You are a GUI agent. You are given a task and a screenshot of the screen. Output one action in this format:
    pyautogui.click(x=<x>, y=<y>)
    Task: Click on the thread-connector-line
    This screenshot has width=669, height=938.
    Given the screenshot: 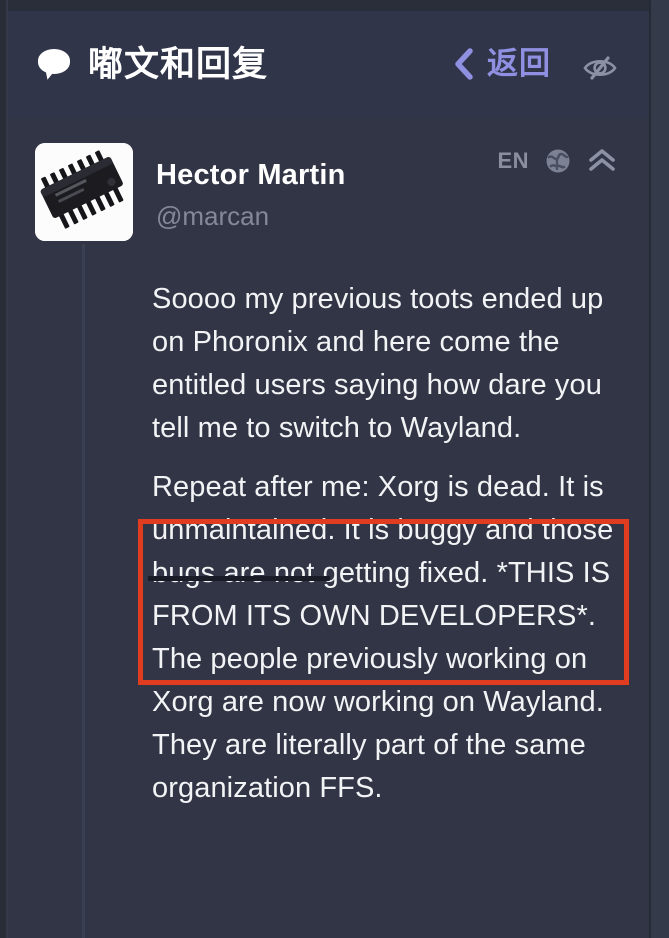 What is the action you would take?
    pyautogui.click(x=83, y=591)
    